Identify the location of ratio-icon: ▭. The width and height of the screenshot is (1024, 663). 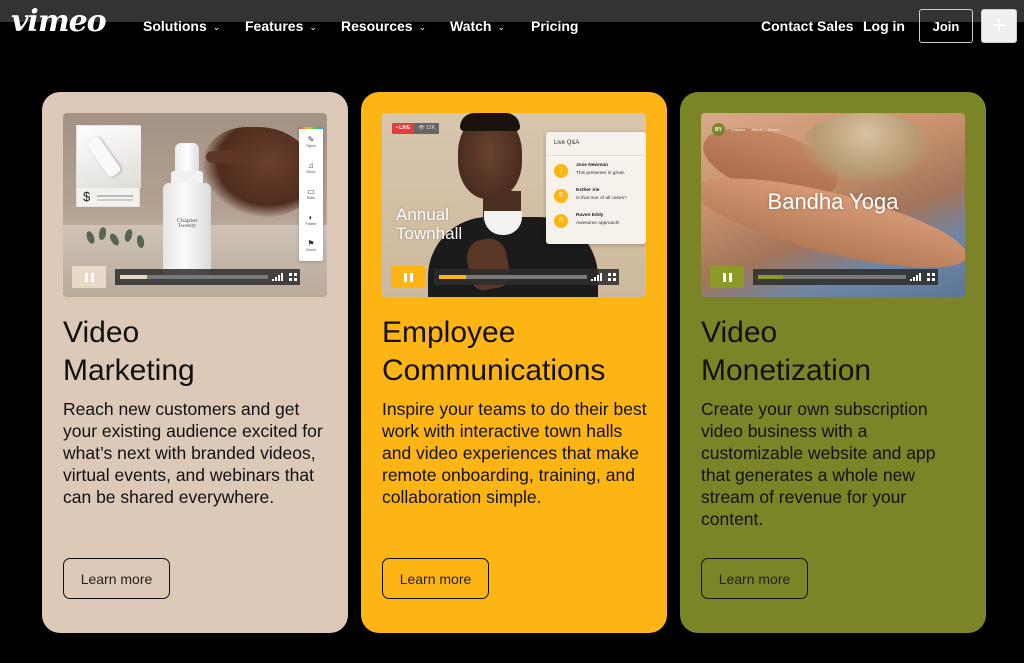
(311, 191).